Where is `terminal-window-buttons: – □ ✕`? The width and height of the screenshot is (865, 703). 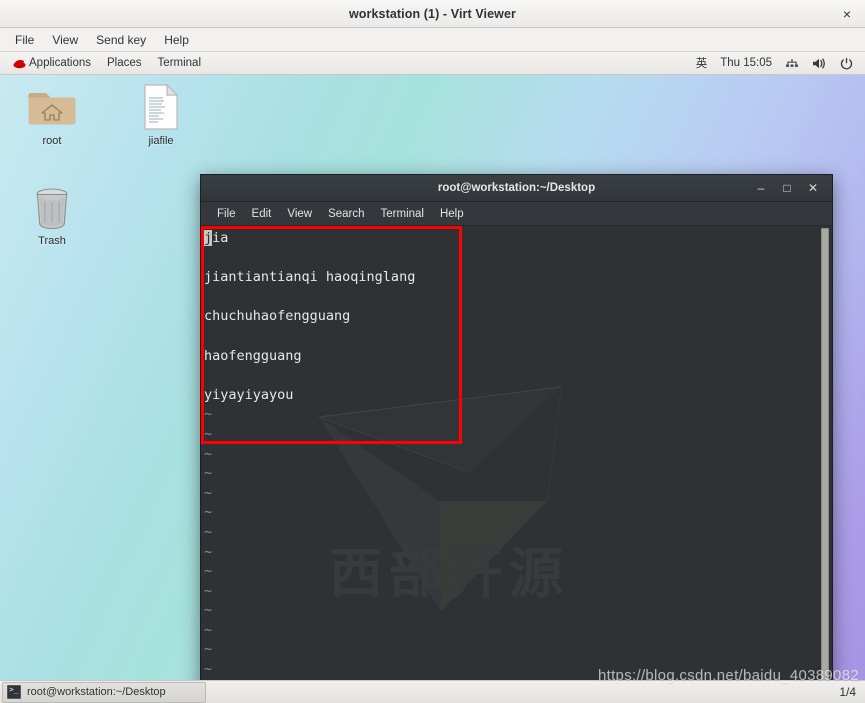
terminal-window-buttons: – □ ✕ is located at coordinates (787, 188).